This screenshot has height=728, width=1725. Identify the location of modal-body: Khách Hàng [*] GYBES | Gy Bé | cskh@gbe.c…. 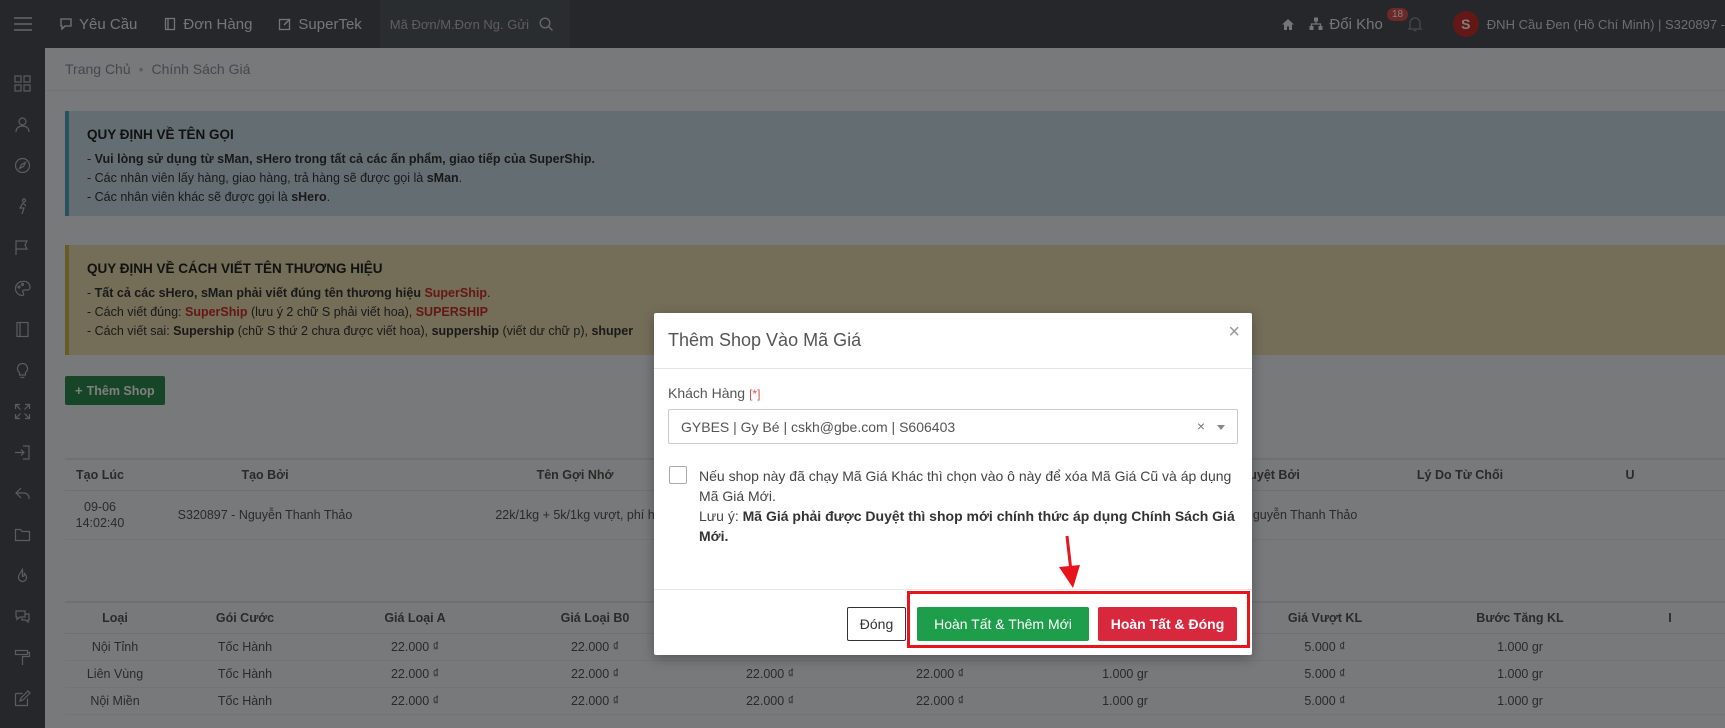
(953, 465).